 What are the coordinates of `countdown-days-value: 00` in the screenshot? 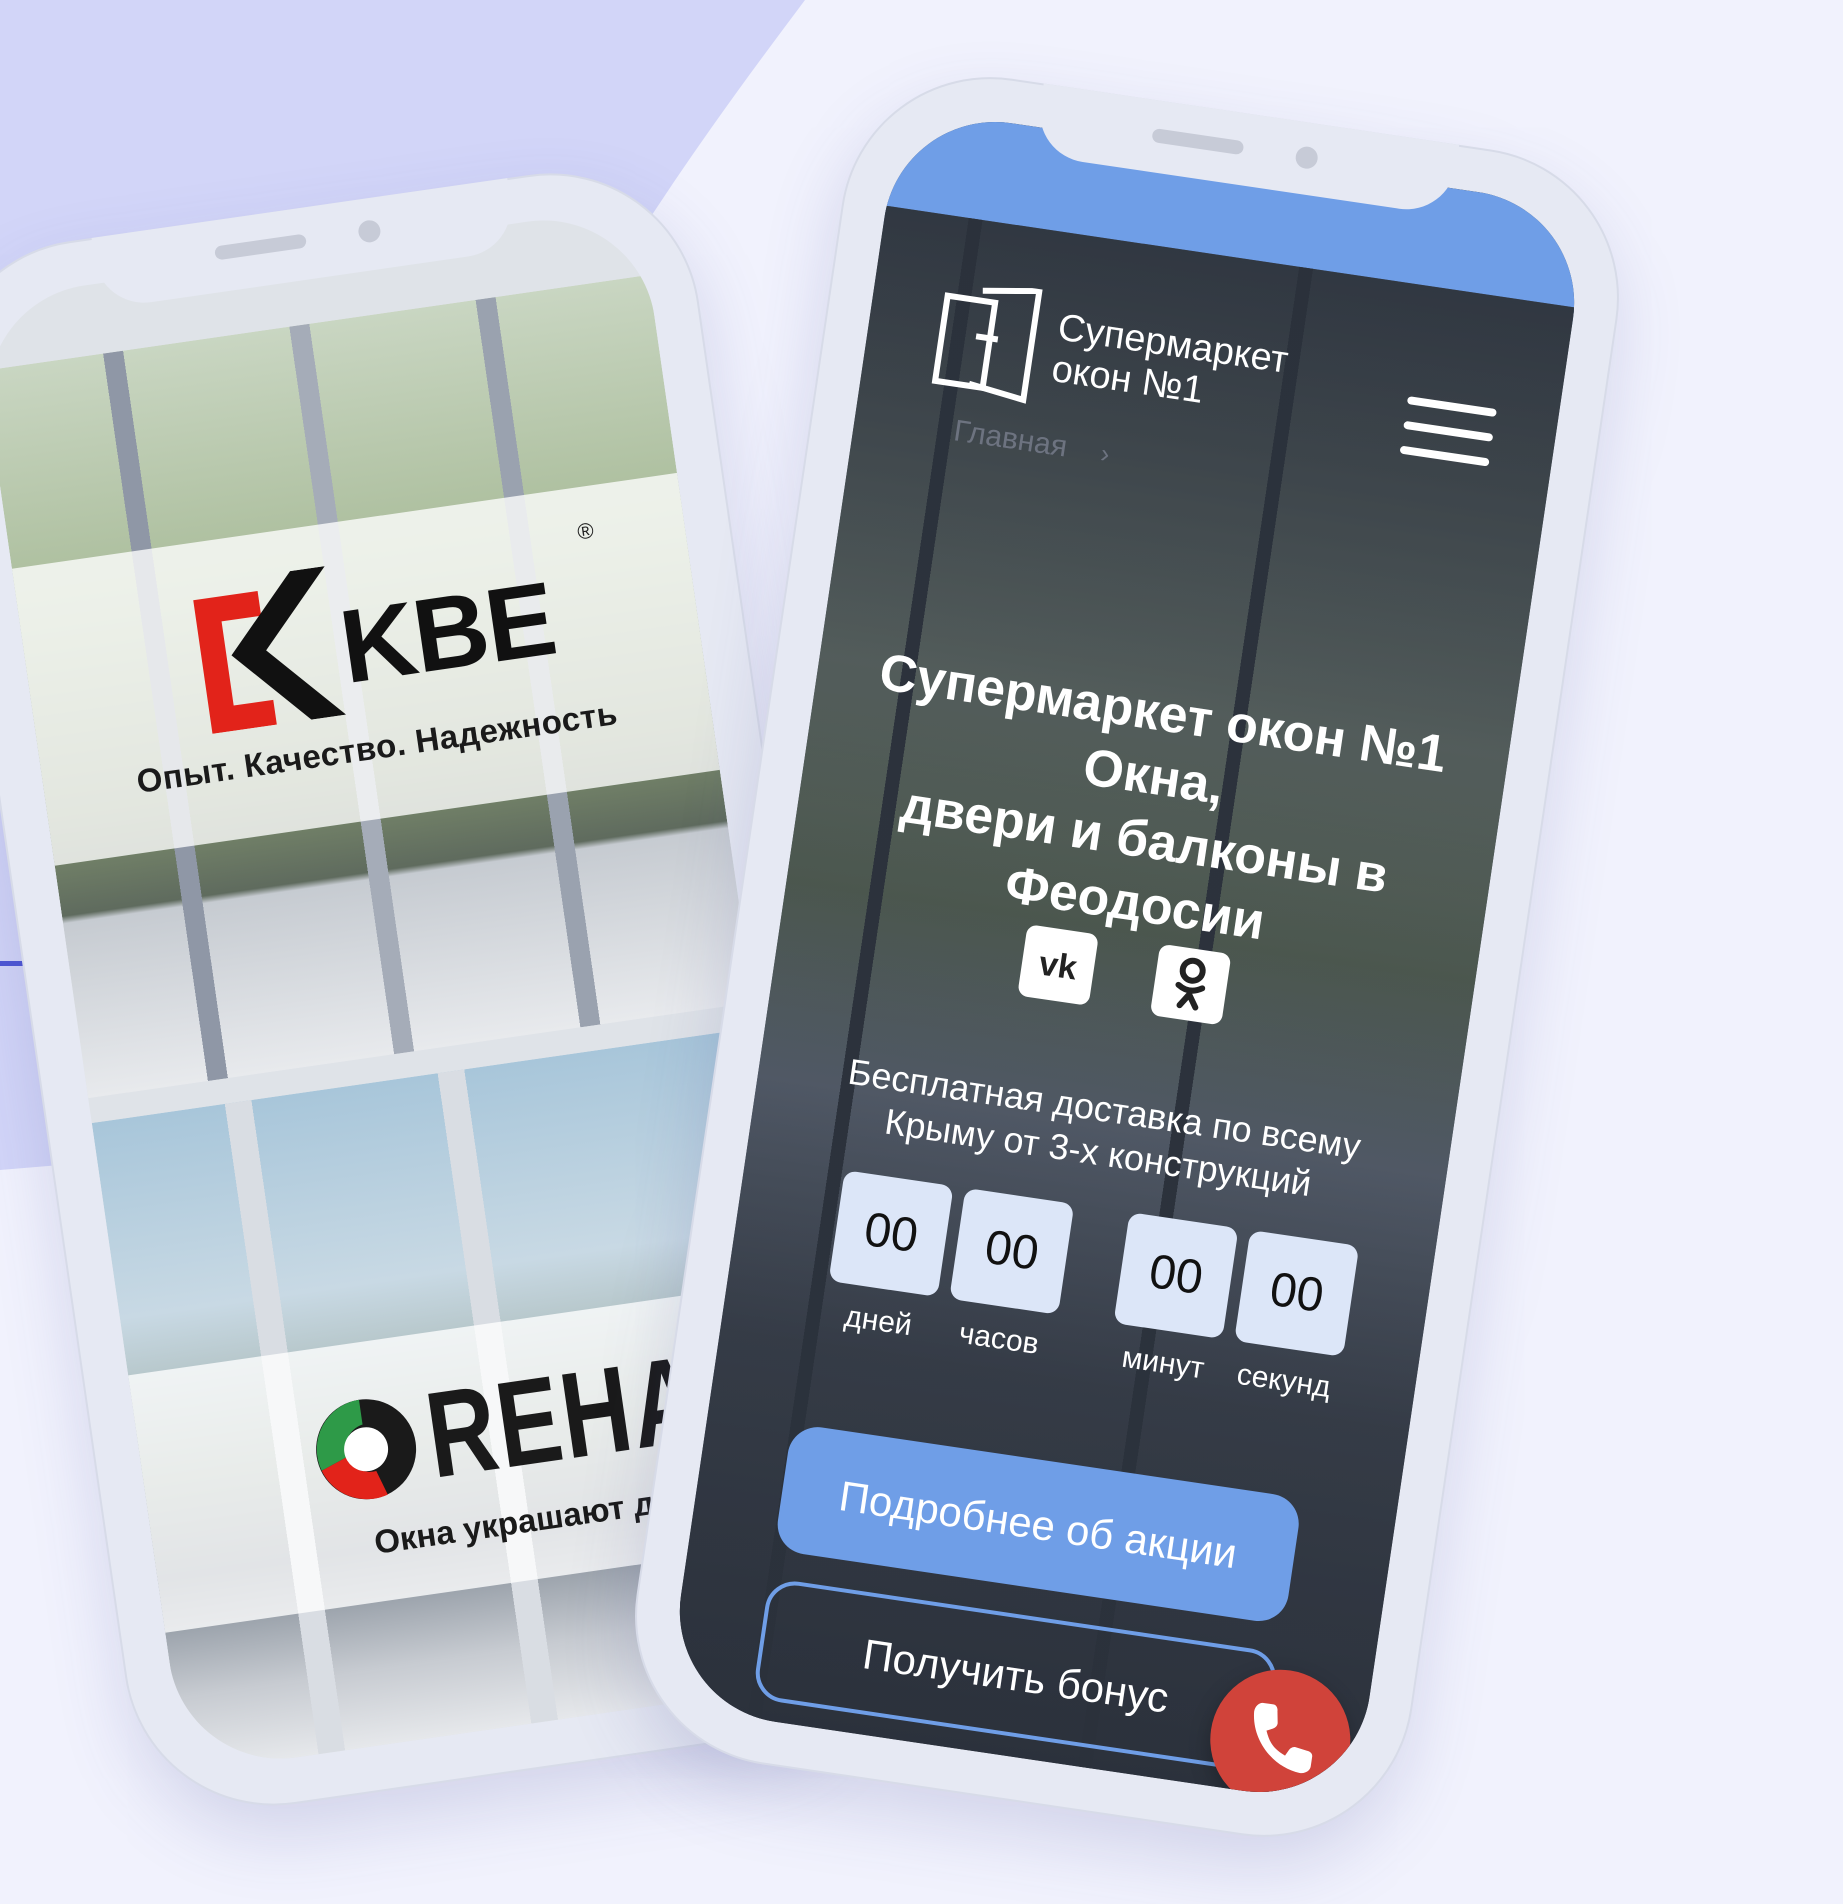 It's located at (891, 1233).